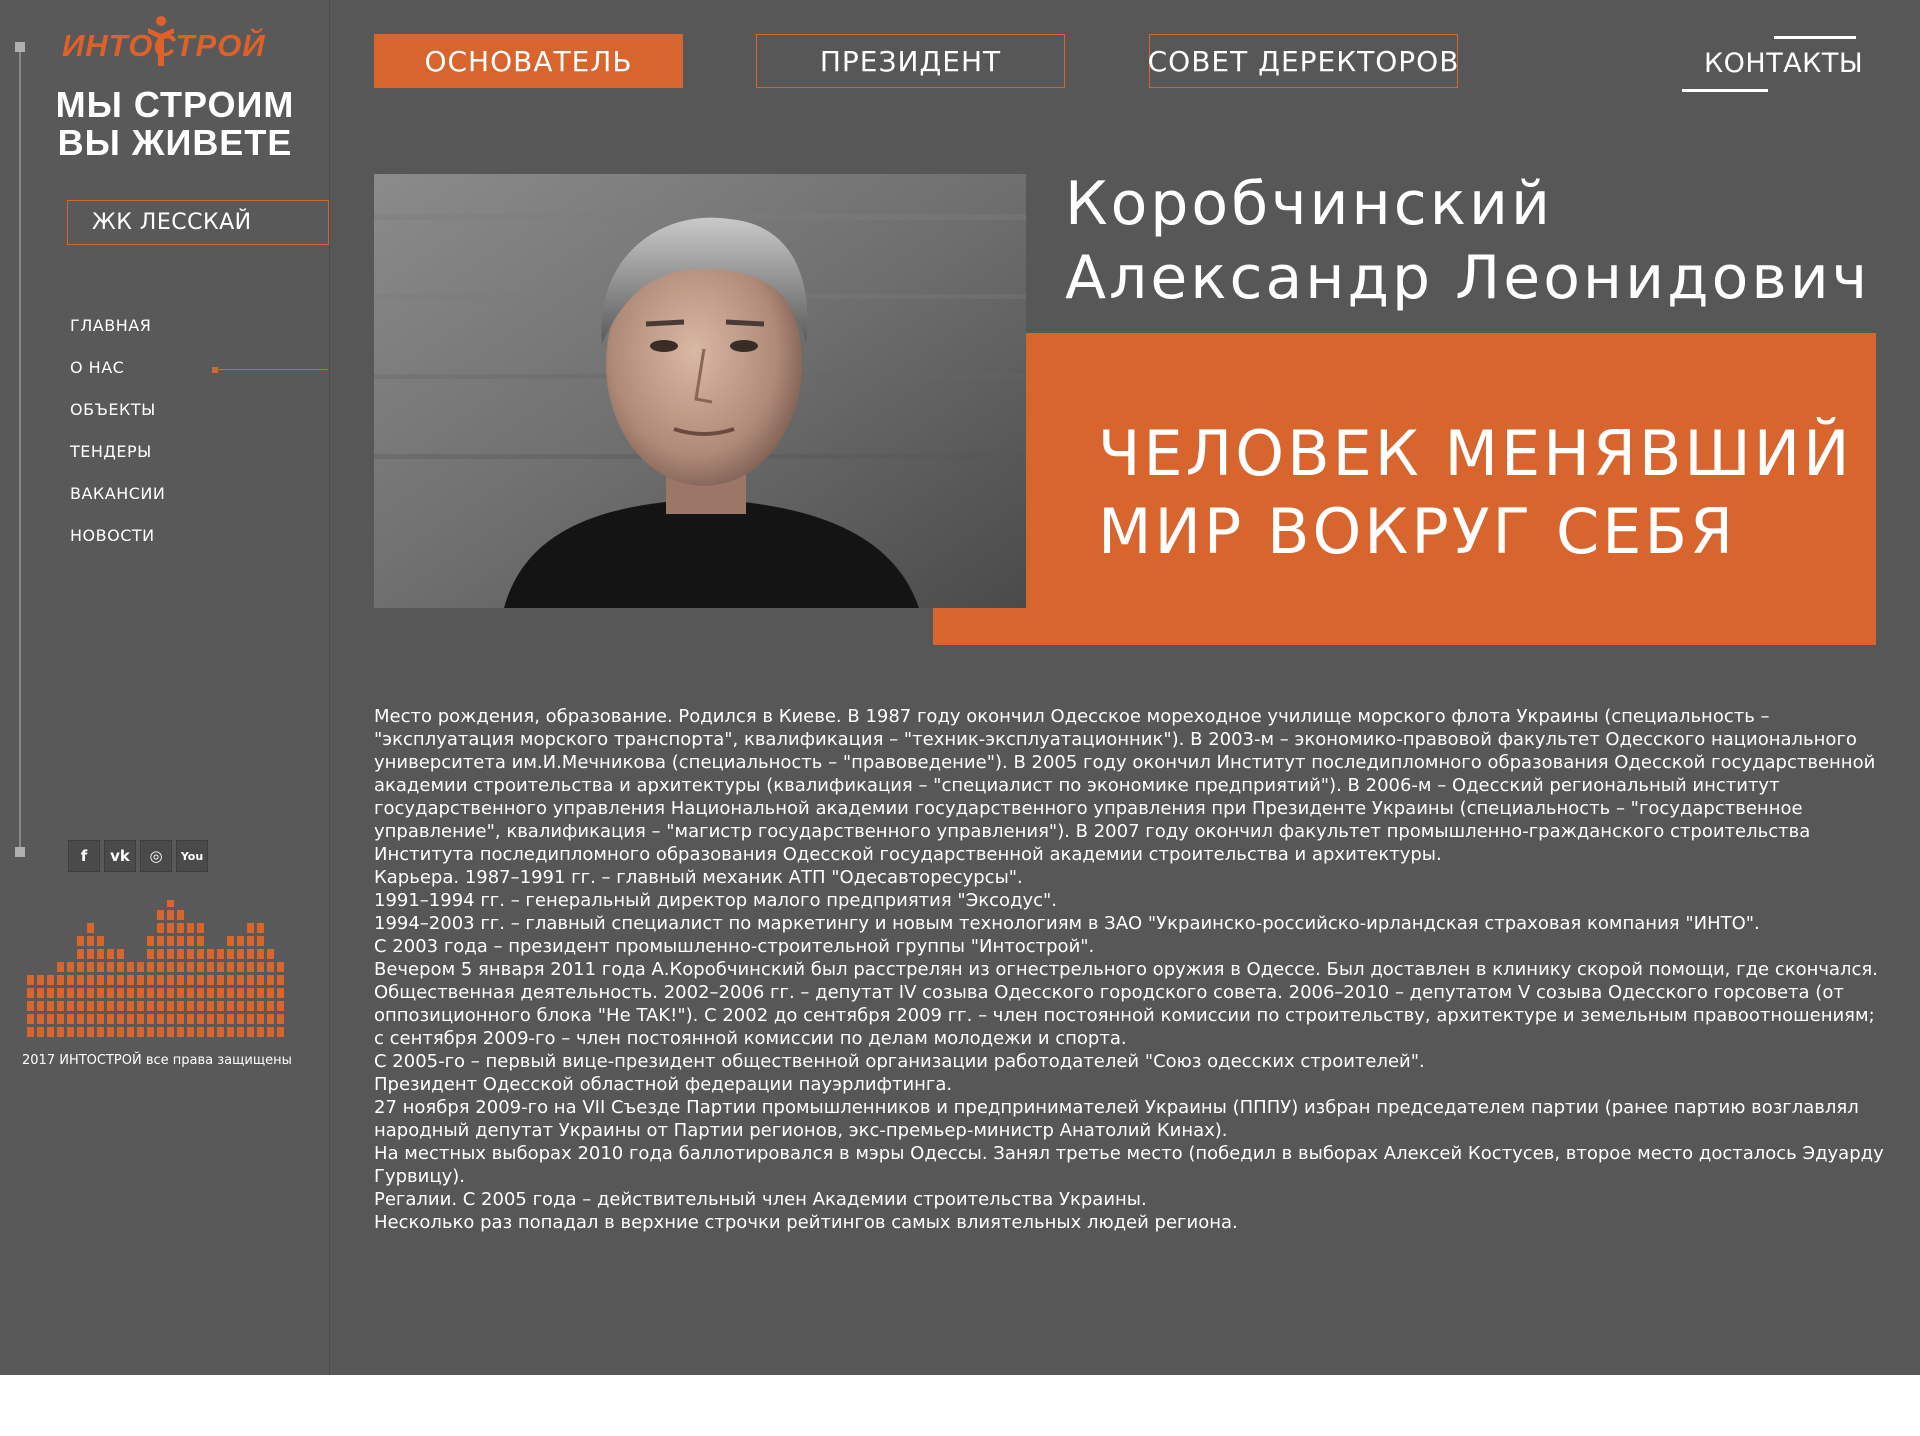 This screenshot has height=1436, width=1920. I want to click on facebook-icon: f, so click(84, 856).